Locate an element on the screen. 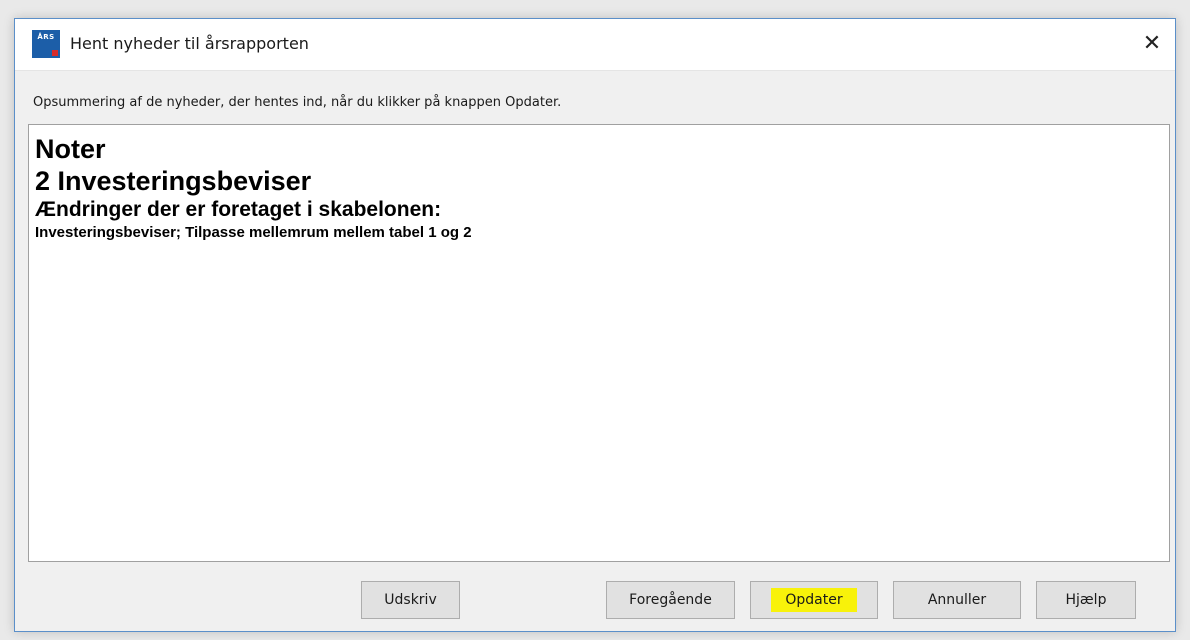  help-button: Hjælp is located at coordinates (1086, 600).